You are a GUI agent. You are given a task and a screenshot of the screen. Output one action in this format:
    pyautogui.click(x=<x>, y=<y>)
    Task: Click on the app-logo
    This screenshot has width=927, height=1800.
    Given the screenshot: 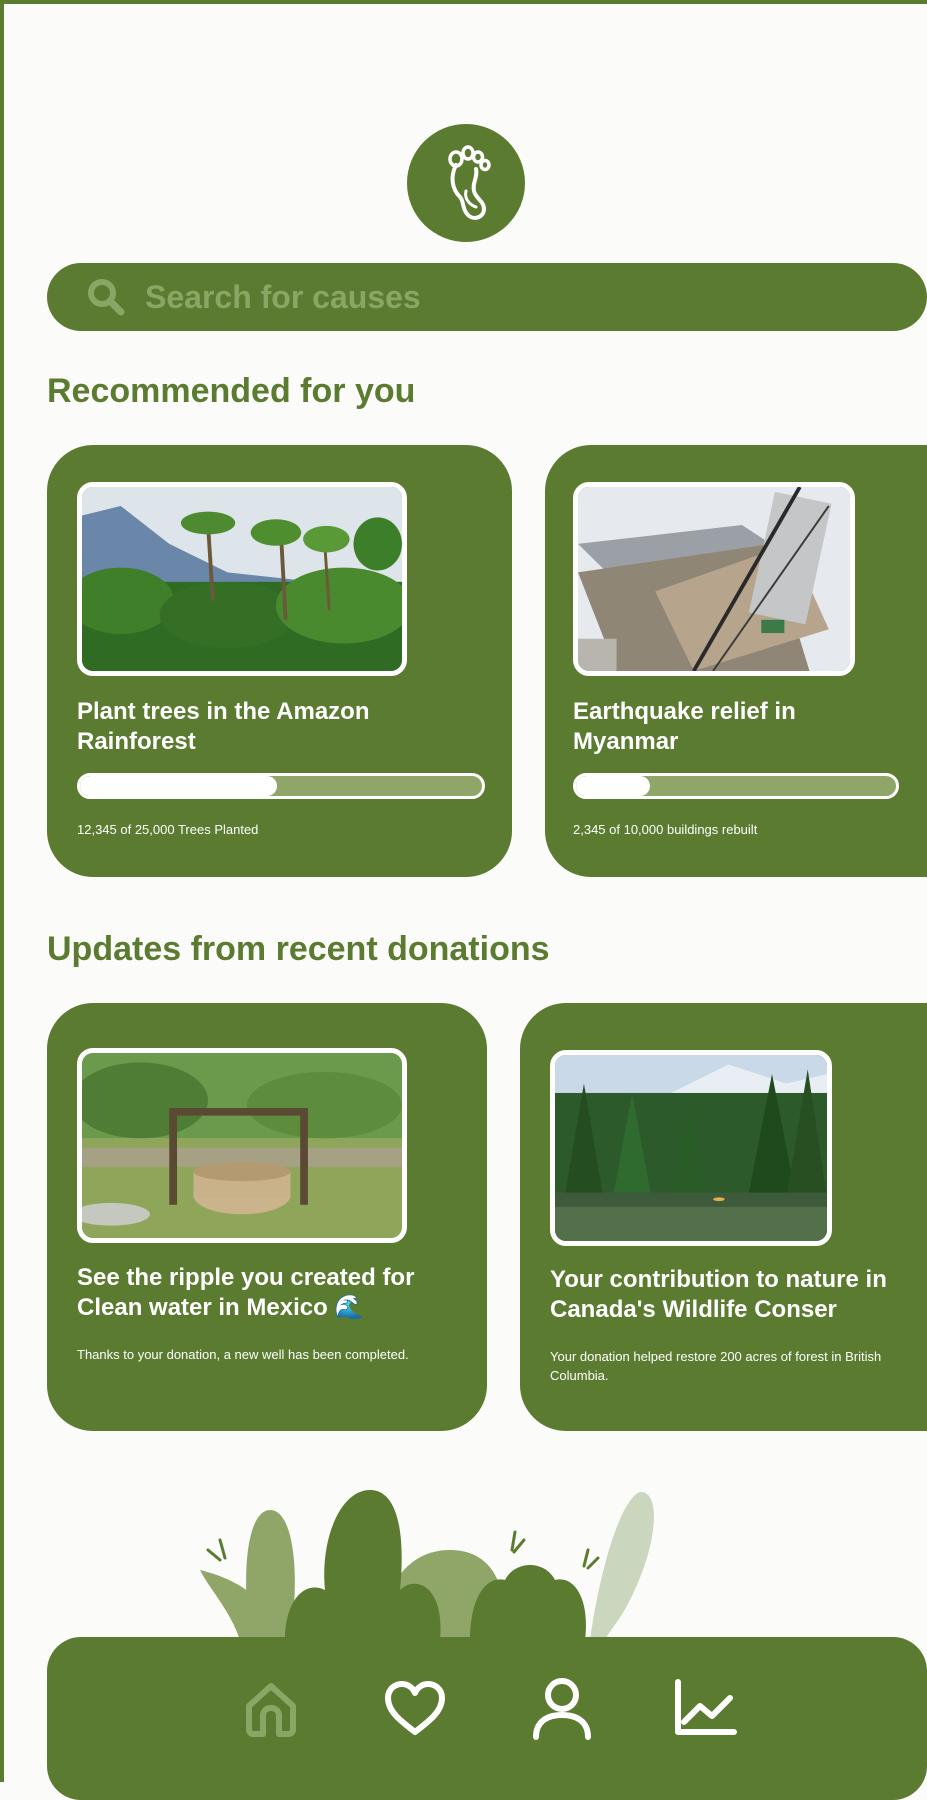 What is the action you would take?
    pyautogui.click(x=466, y=183)
    